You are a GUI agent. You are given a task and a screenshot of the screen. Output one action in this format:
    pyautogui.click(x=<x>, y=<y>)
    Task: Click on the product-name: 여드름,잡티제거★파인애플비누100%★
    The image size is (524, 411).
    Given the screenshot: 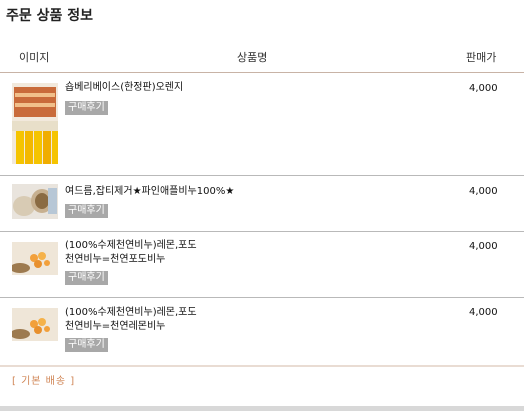 What is the action you would take?
    pyautogui.click(x=230, y=192)
    